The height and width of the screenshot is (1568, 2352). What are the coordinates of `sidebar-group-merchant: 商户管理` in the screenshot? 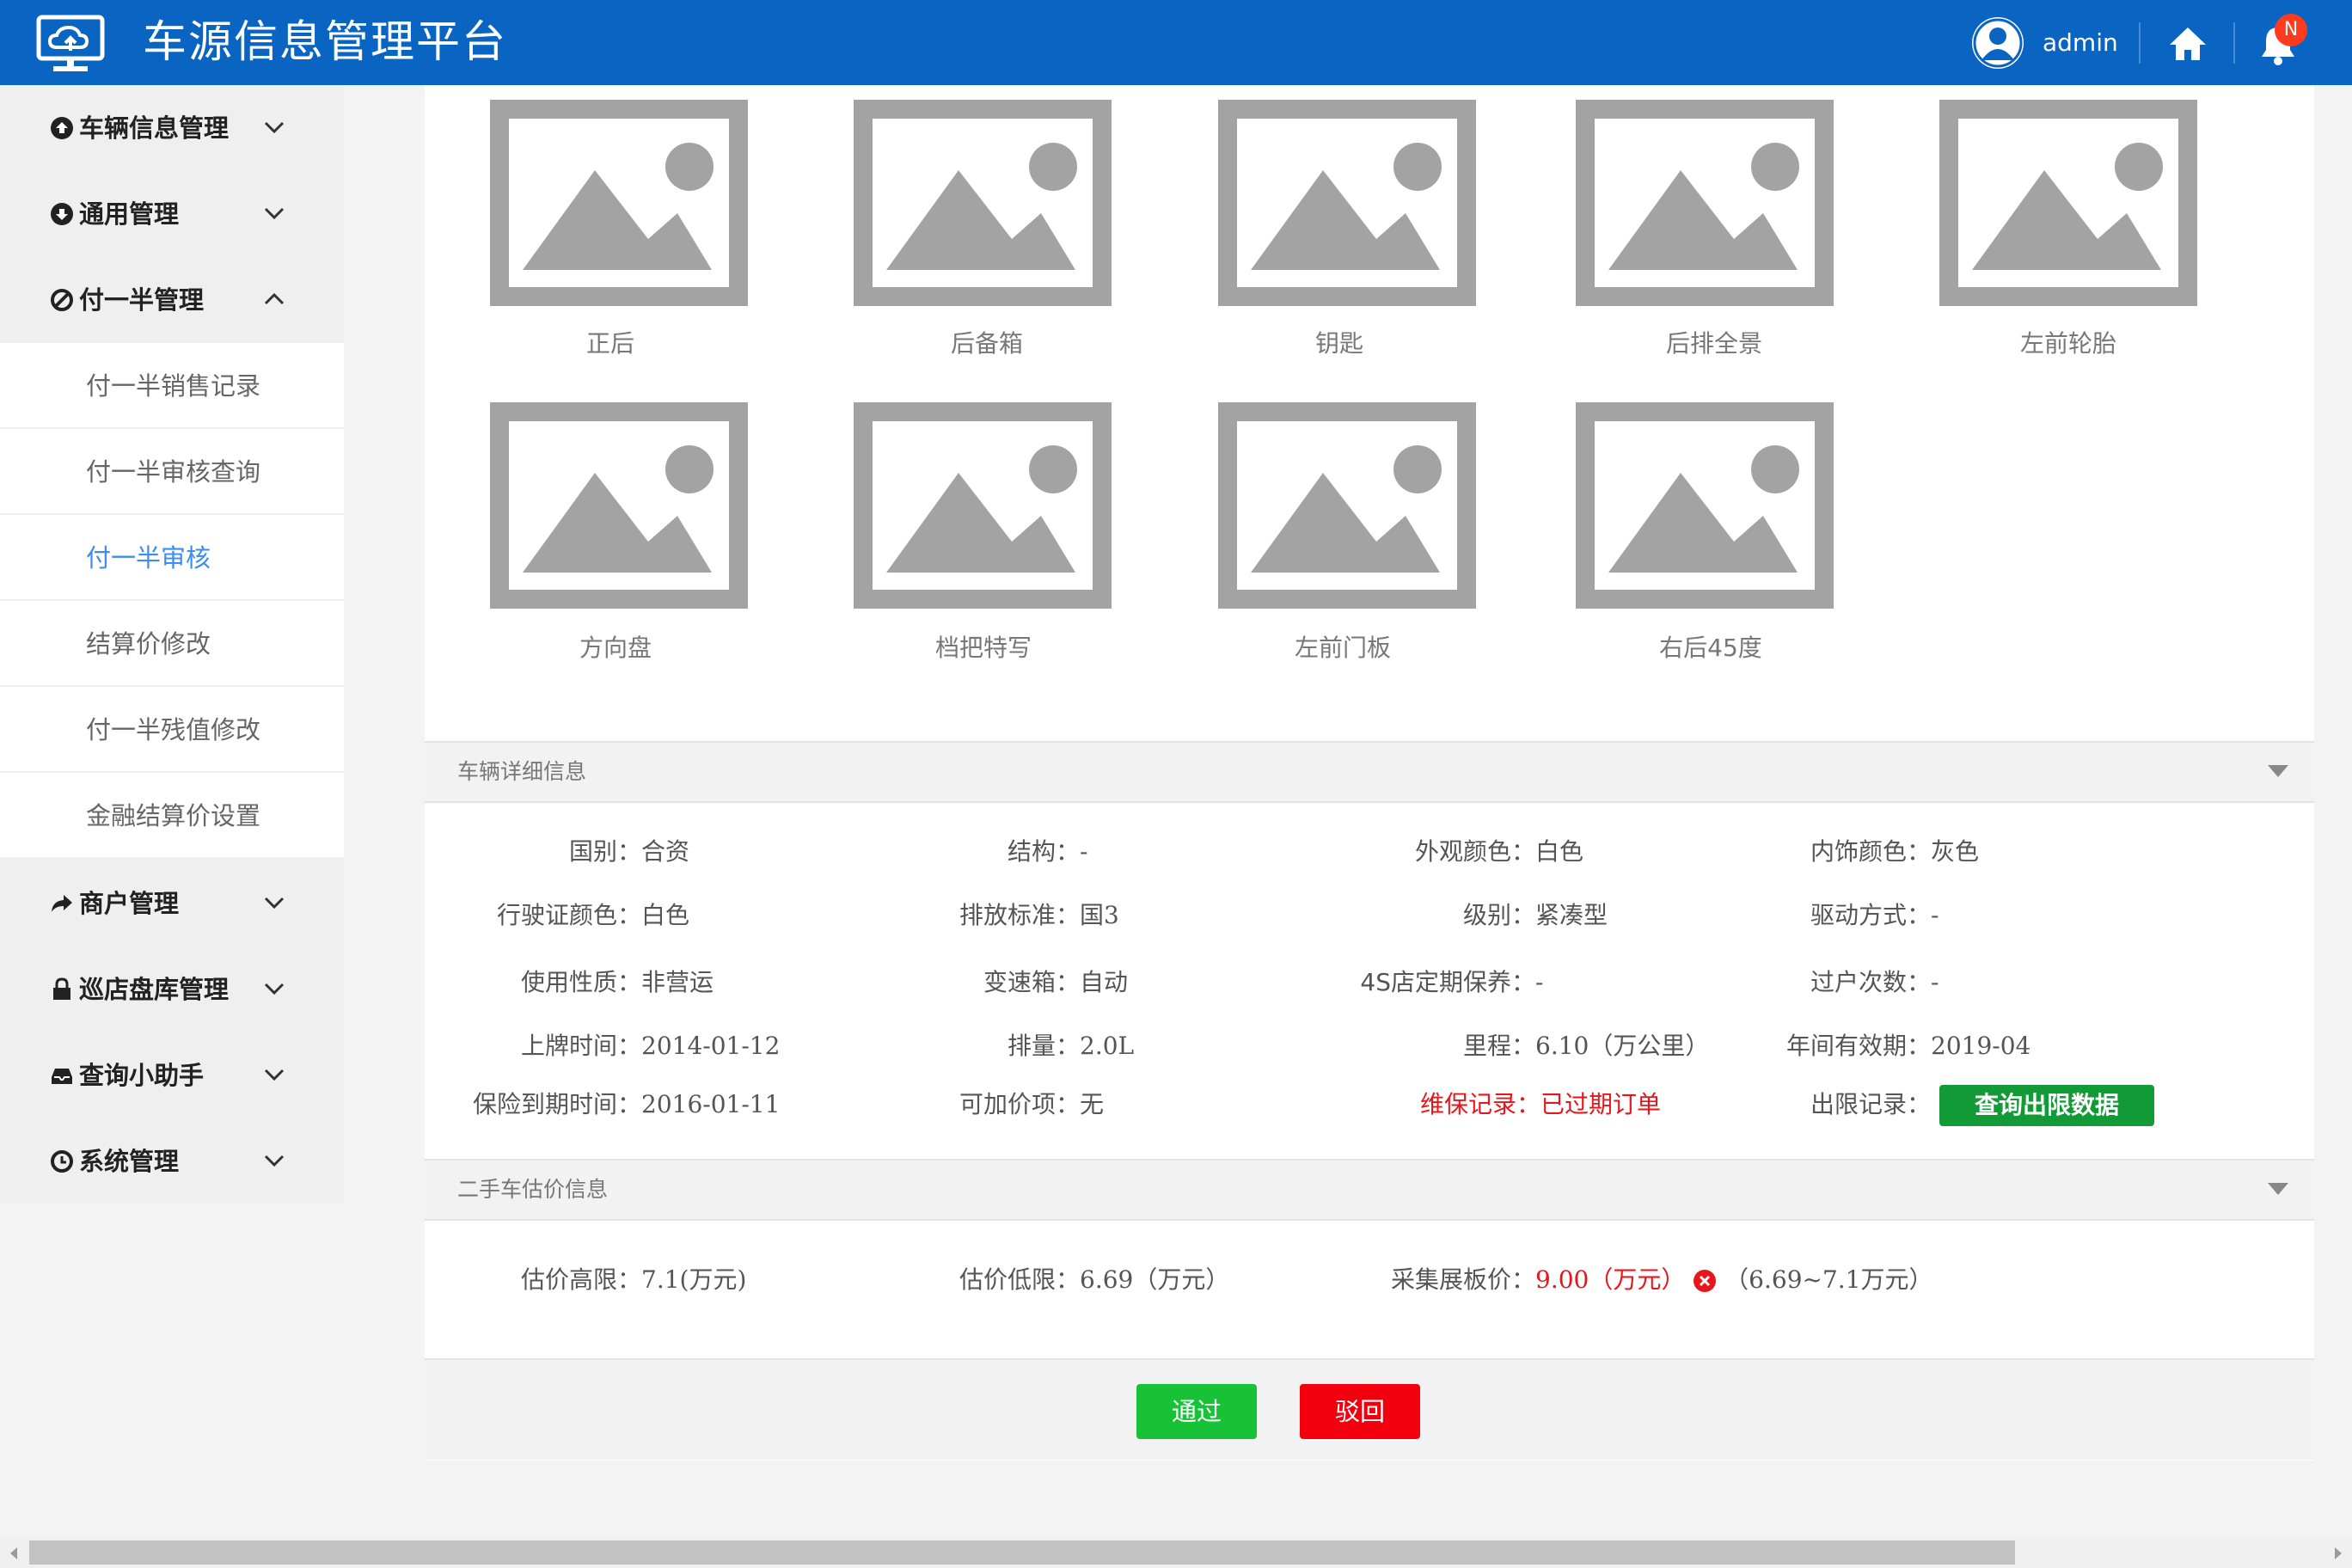 It's located at (172, 903).